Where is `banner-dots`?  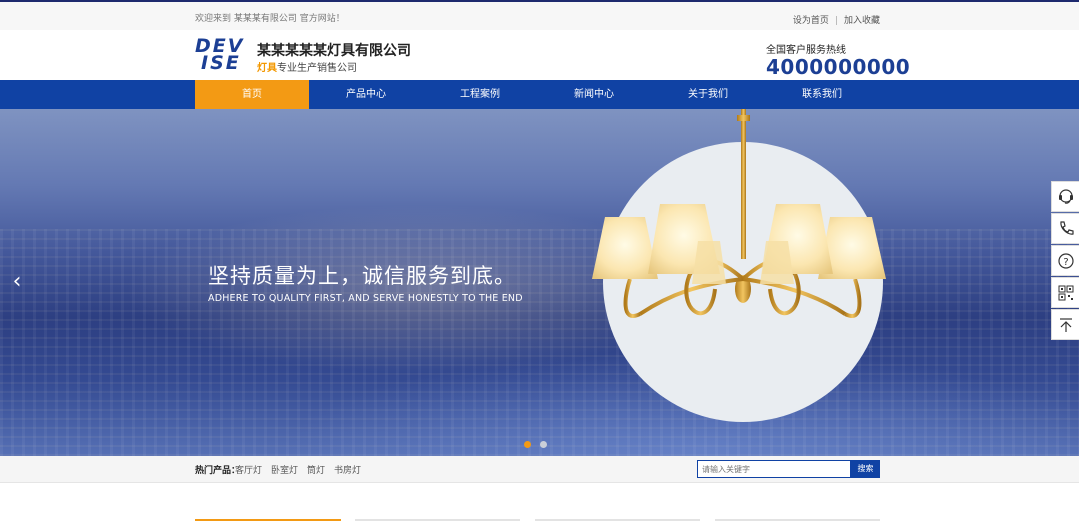 banner-dots is located at coordinates (540, 442).